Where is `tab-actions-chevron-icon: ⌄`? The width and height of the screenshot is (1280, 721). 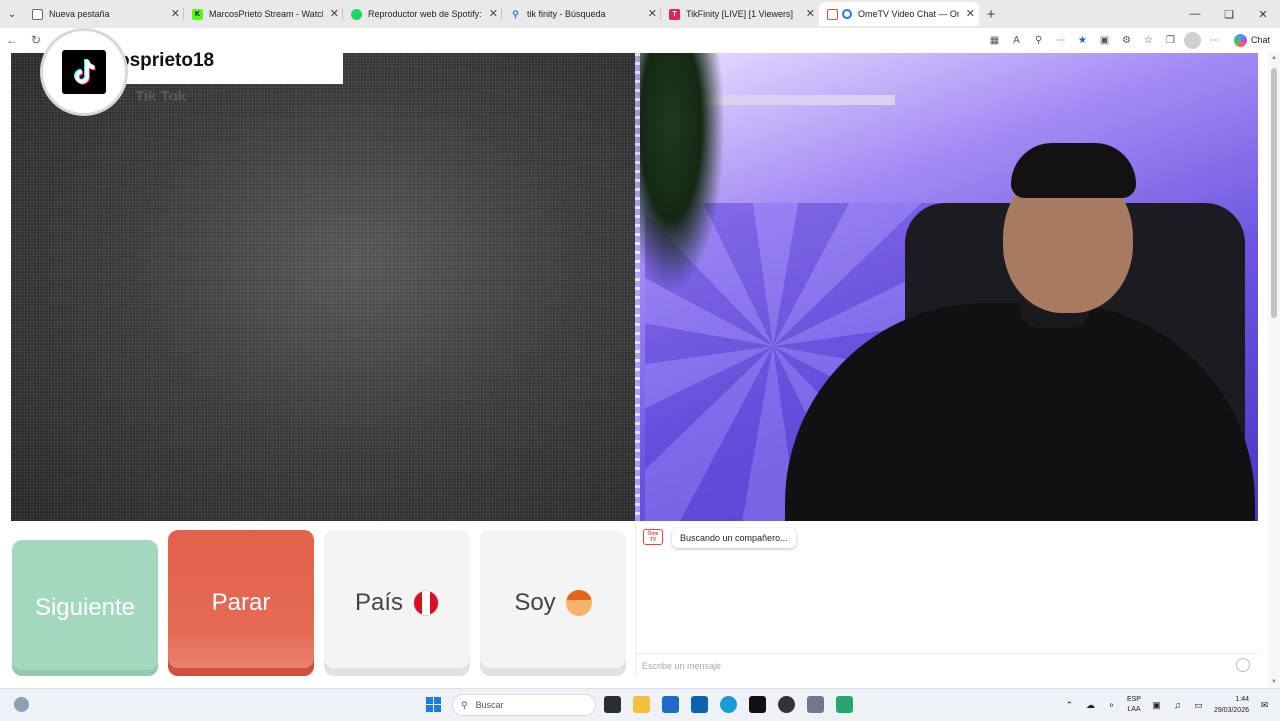
tab-actions-chevron-icon: ⌄ is located at coordinates (12, 14).